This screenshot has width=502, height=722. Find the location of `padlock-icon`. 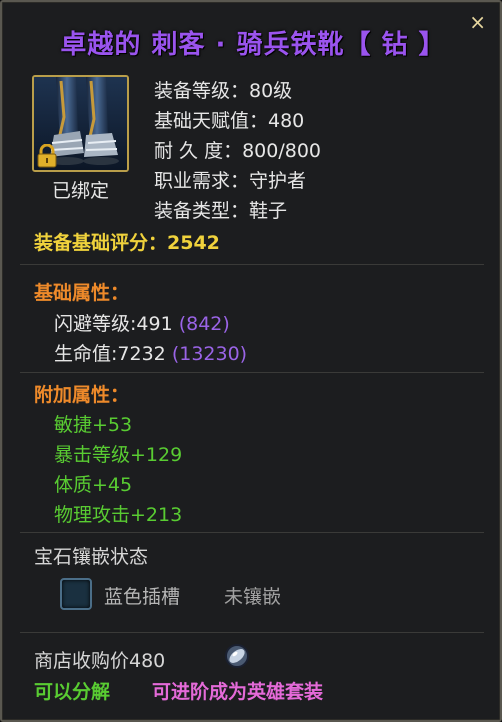

padlock-icon is located at coordinates (47, 156).